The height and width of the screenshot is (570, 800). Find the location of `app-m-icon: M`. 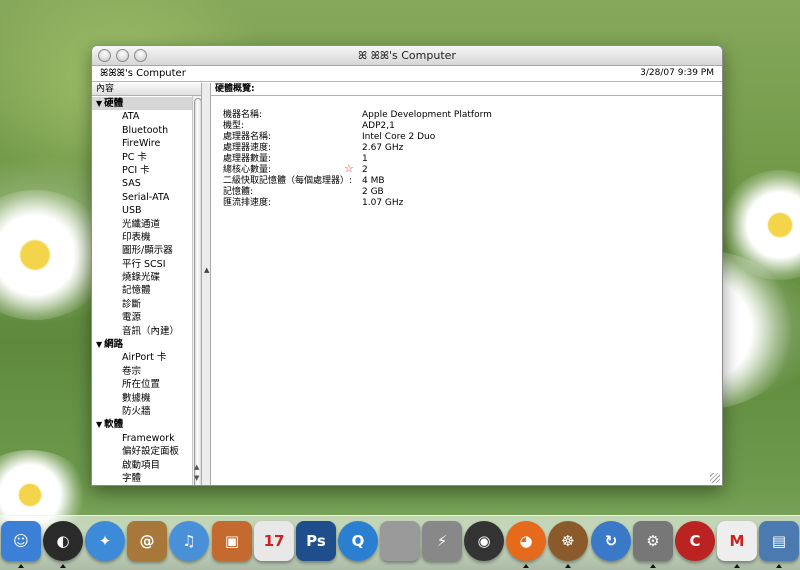

app-m-icon: M is located at coordinates (737, 541).